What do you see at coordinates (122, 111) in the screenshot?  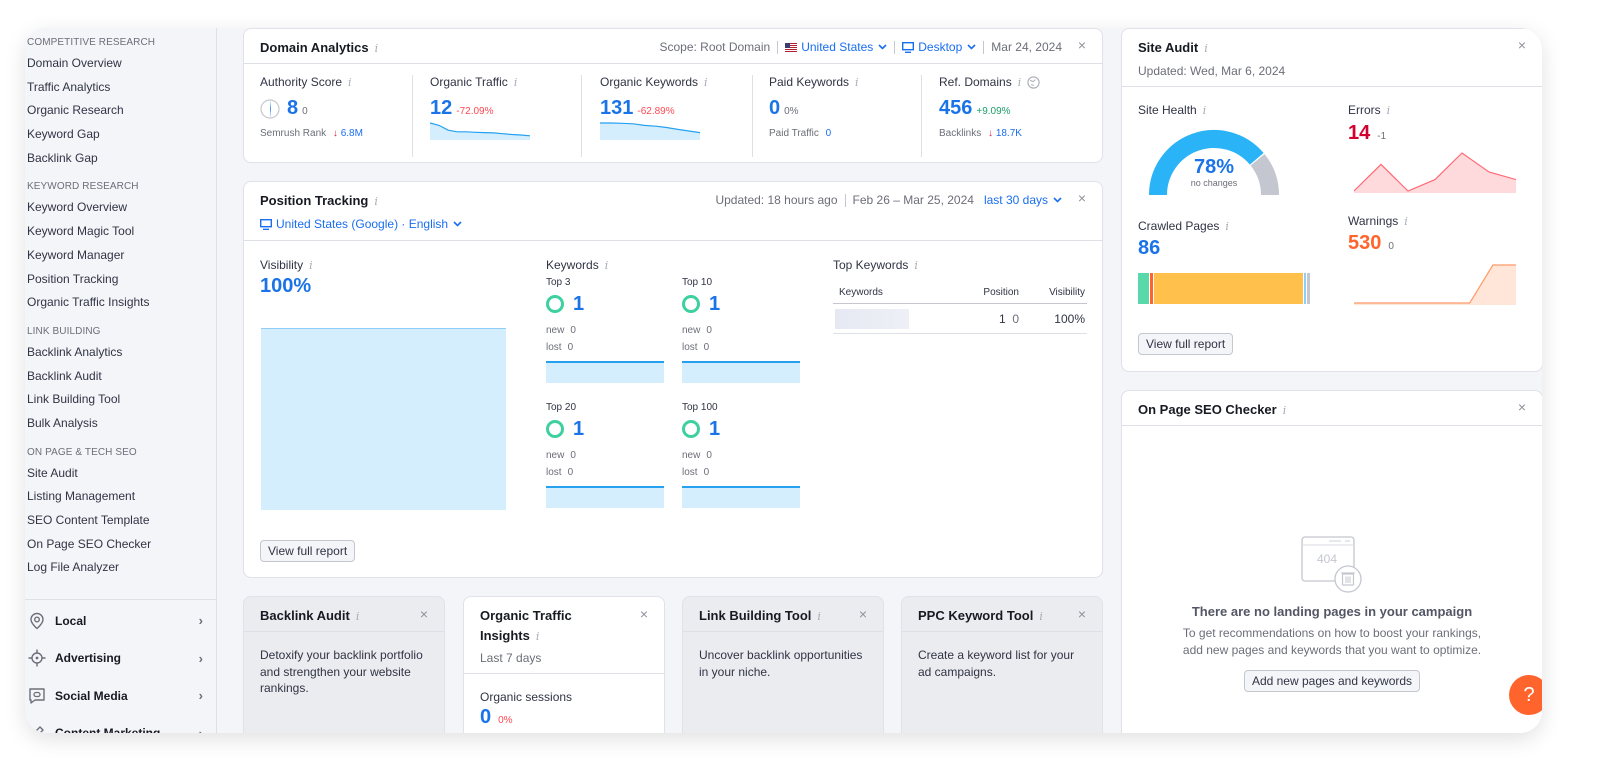 I see `sidebar-item-organic-research: Organic Research` at bounding box center [122, 111].